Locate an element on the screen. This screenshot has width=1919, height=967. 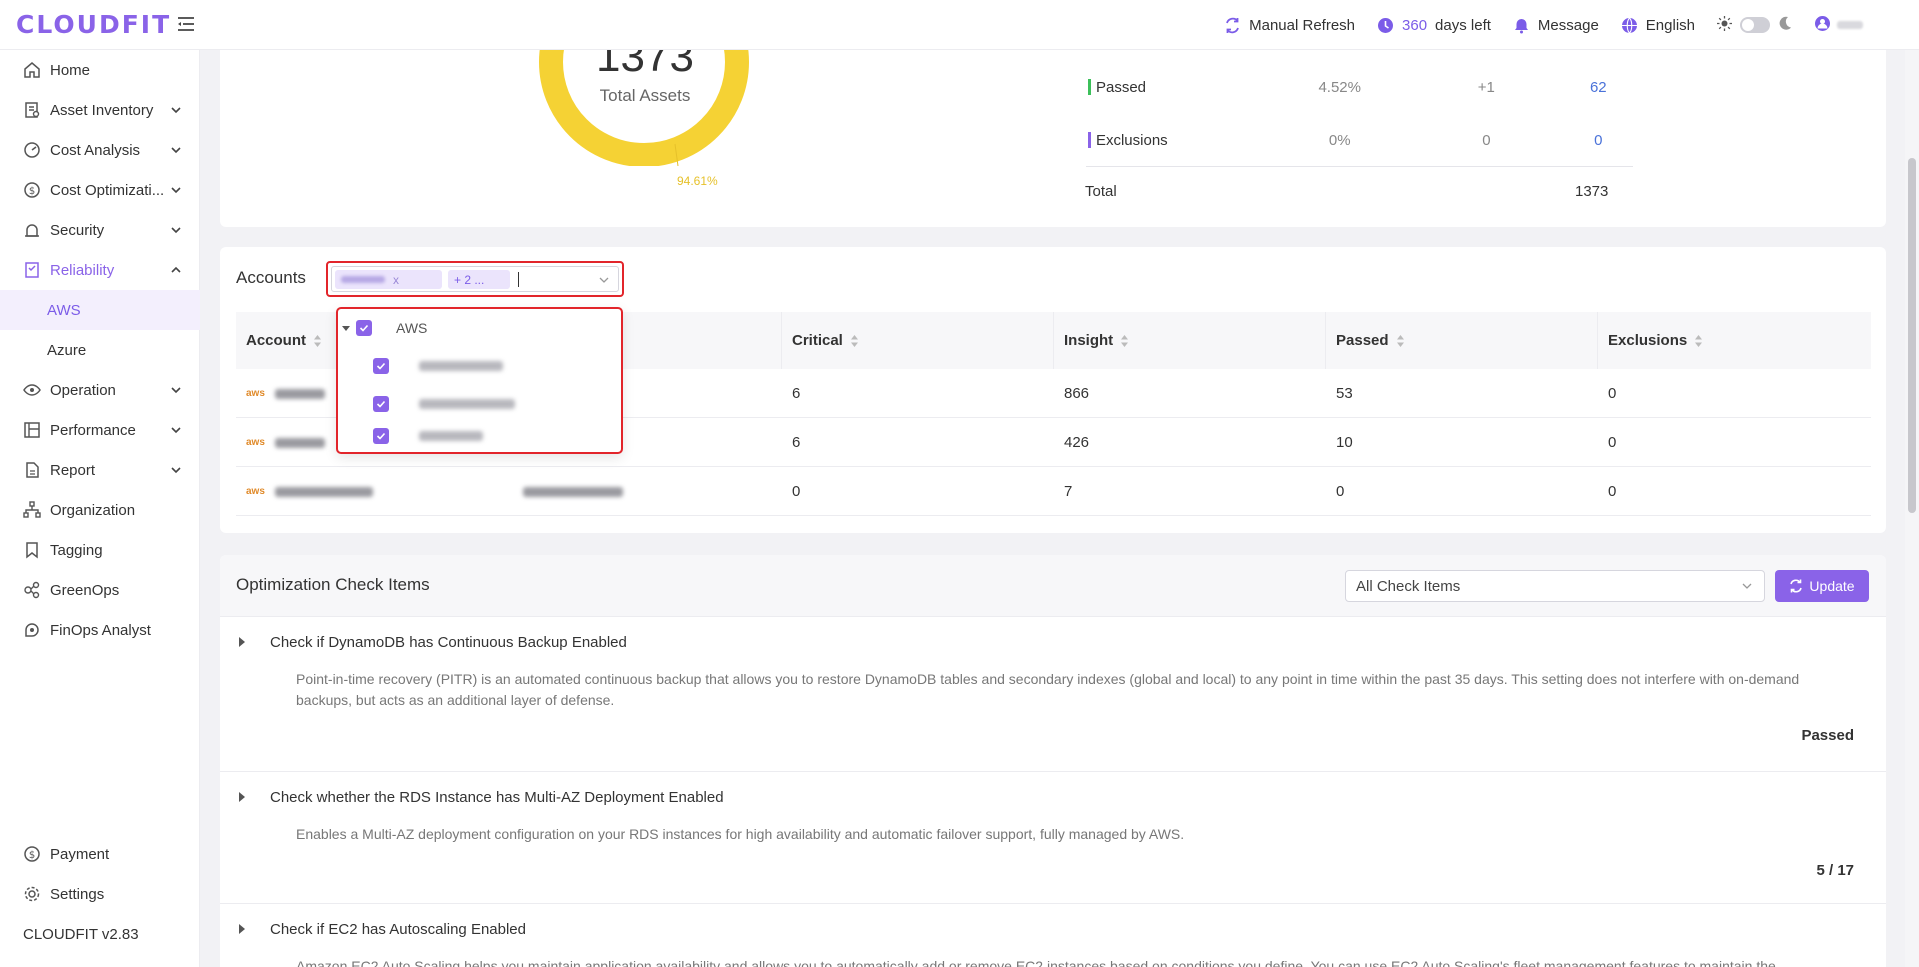
scrollbar-thumb is located at coordinates (1912, 335).